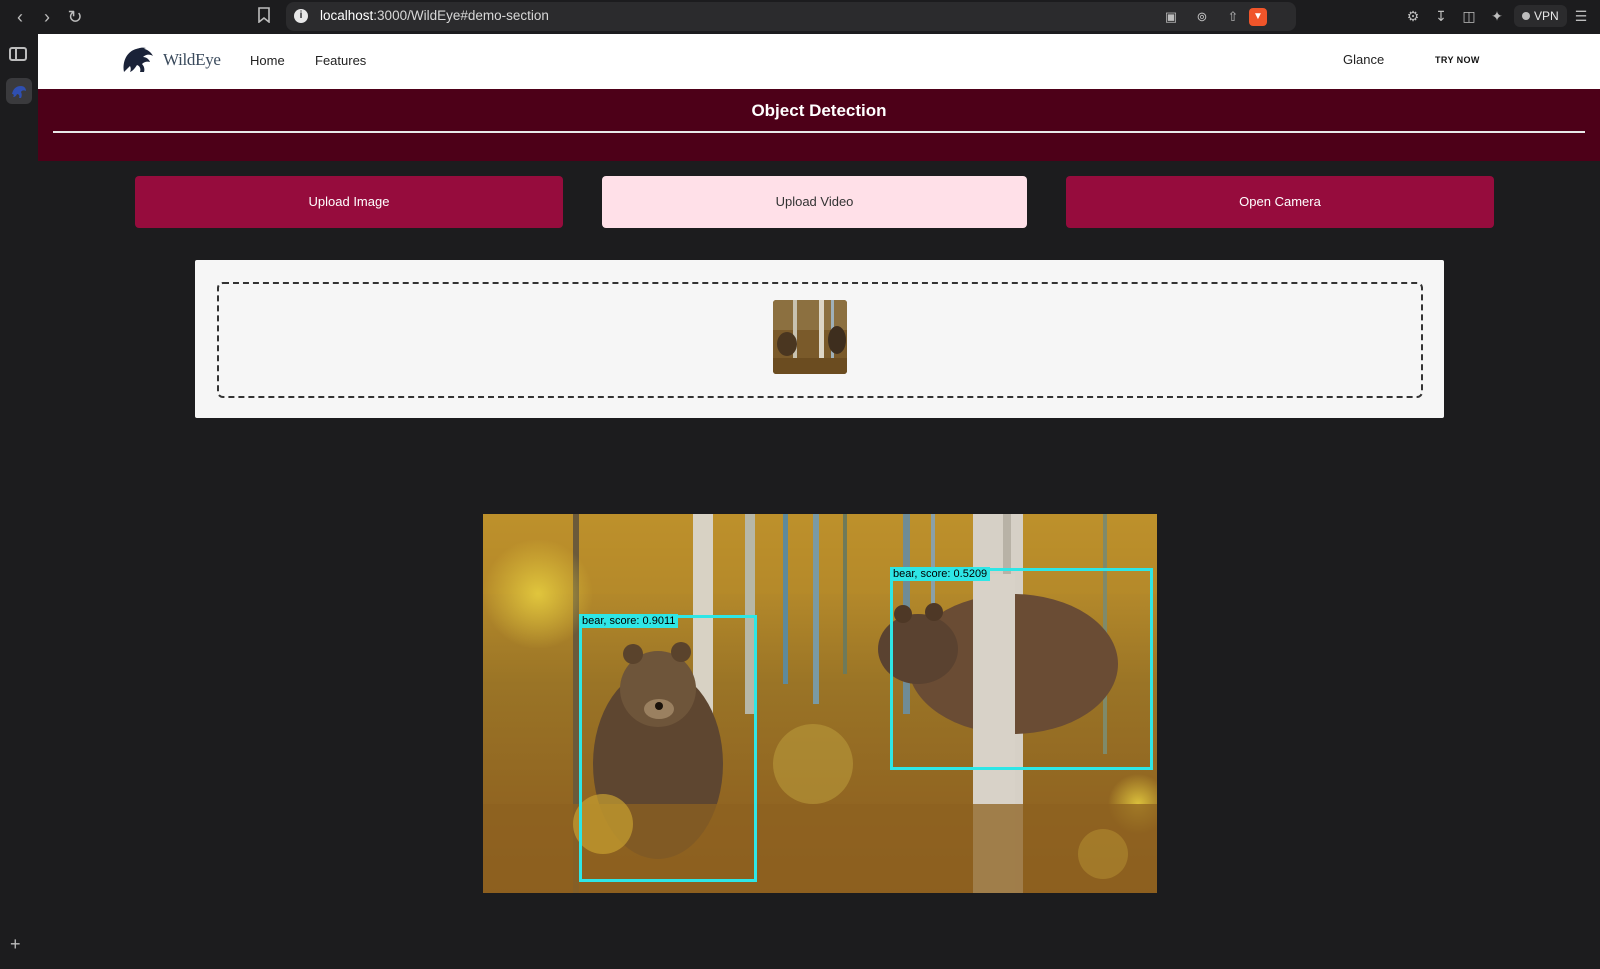  What do you see at coordinates (1202, 17) in the screenshot?
I see `zoom-icon: ⊚` at bounding box center [1202, 17].